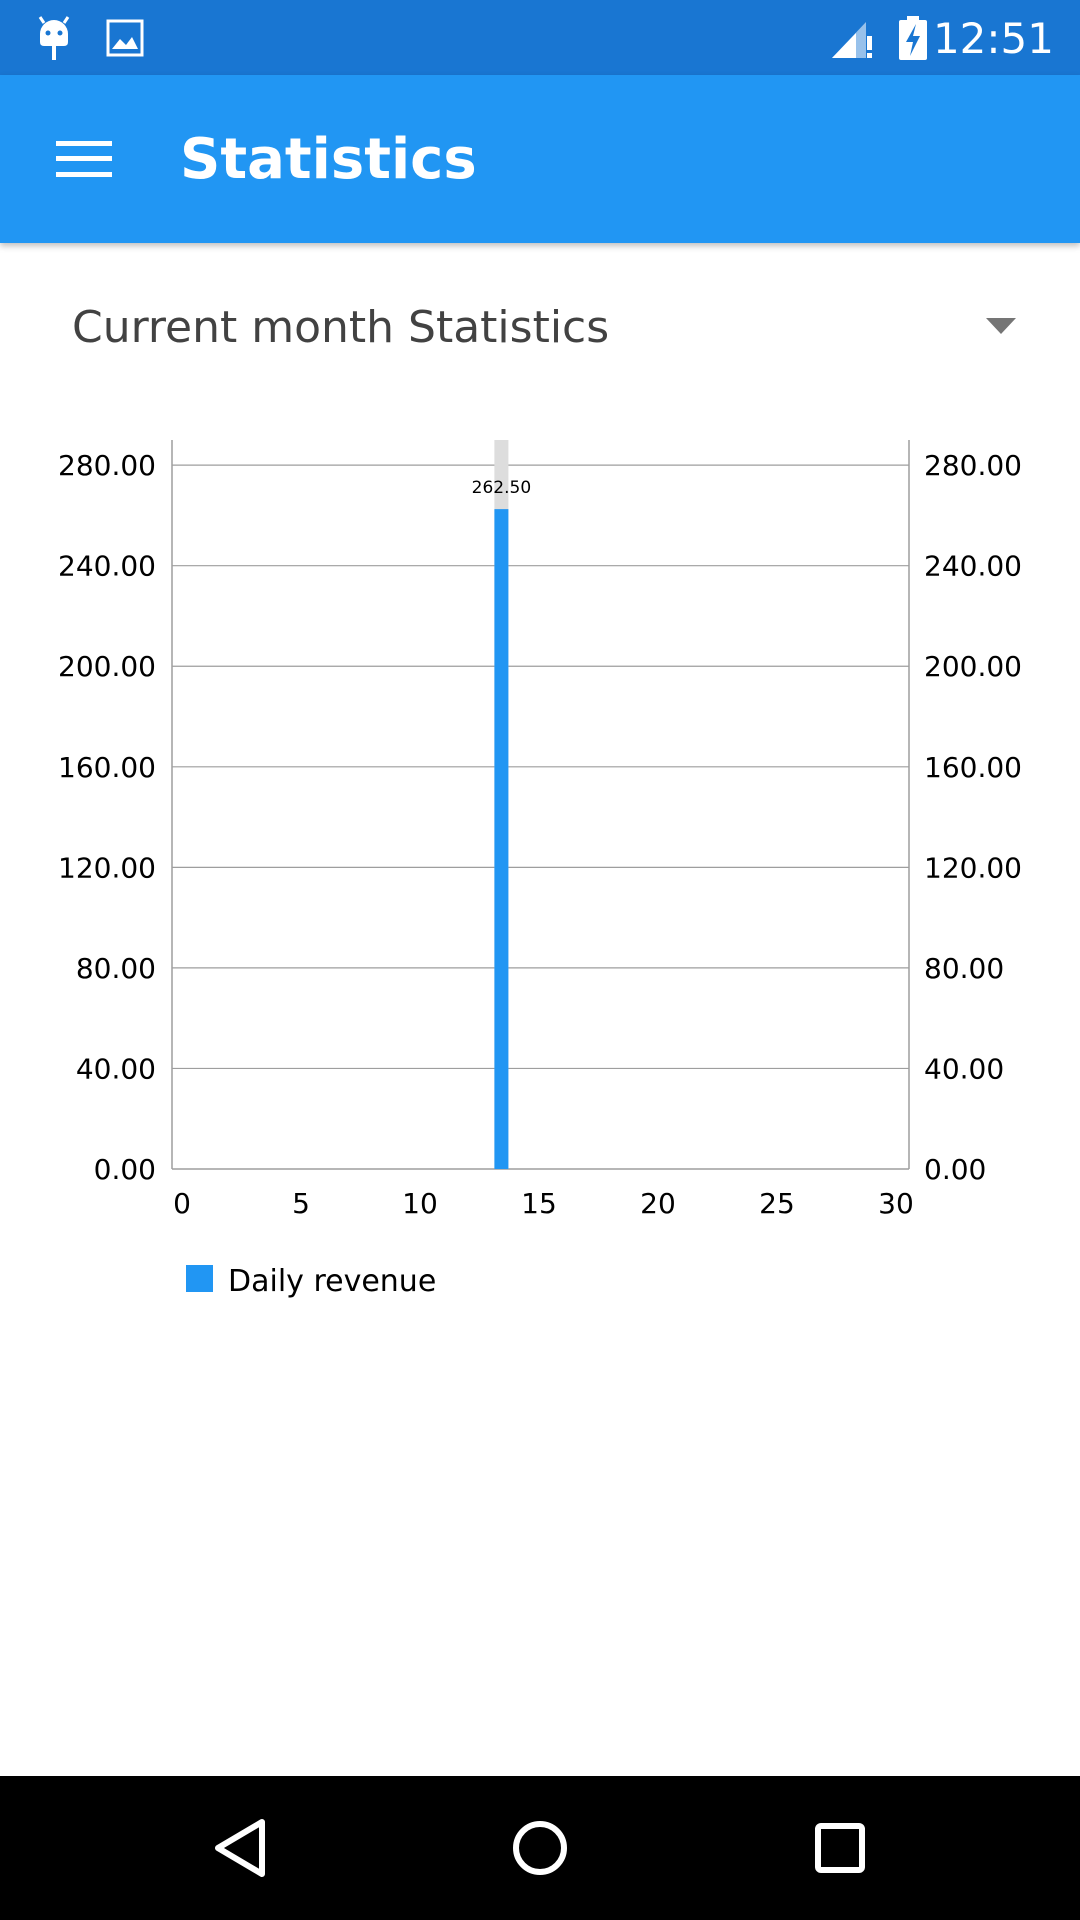  I want to click on home-circle-icon, so click(540, 1848).